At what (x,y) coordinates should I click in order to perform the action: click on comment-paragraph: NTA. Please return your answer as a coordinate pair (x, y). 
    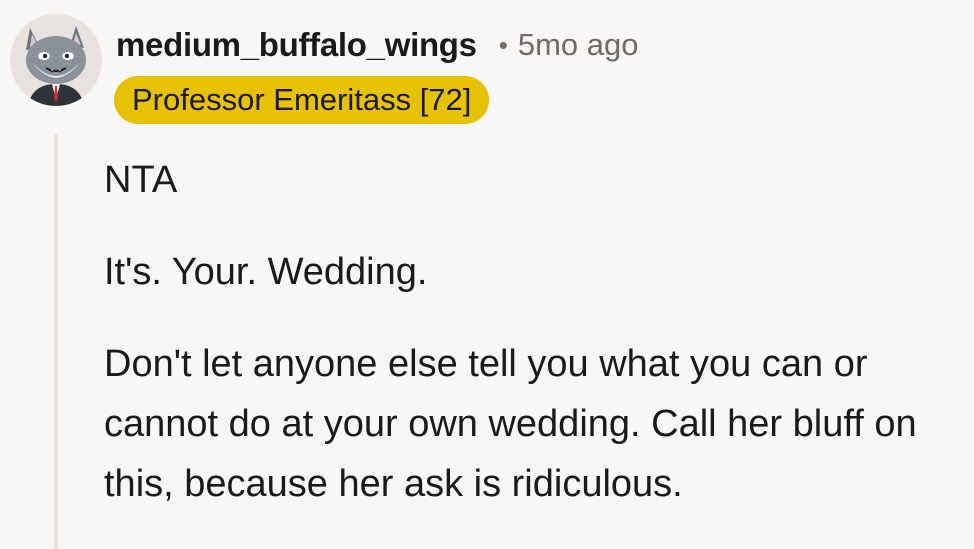
    Looking at the image, I should click on (141, 180).